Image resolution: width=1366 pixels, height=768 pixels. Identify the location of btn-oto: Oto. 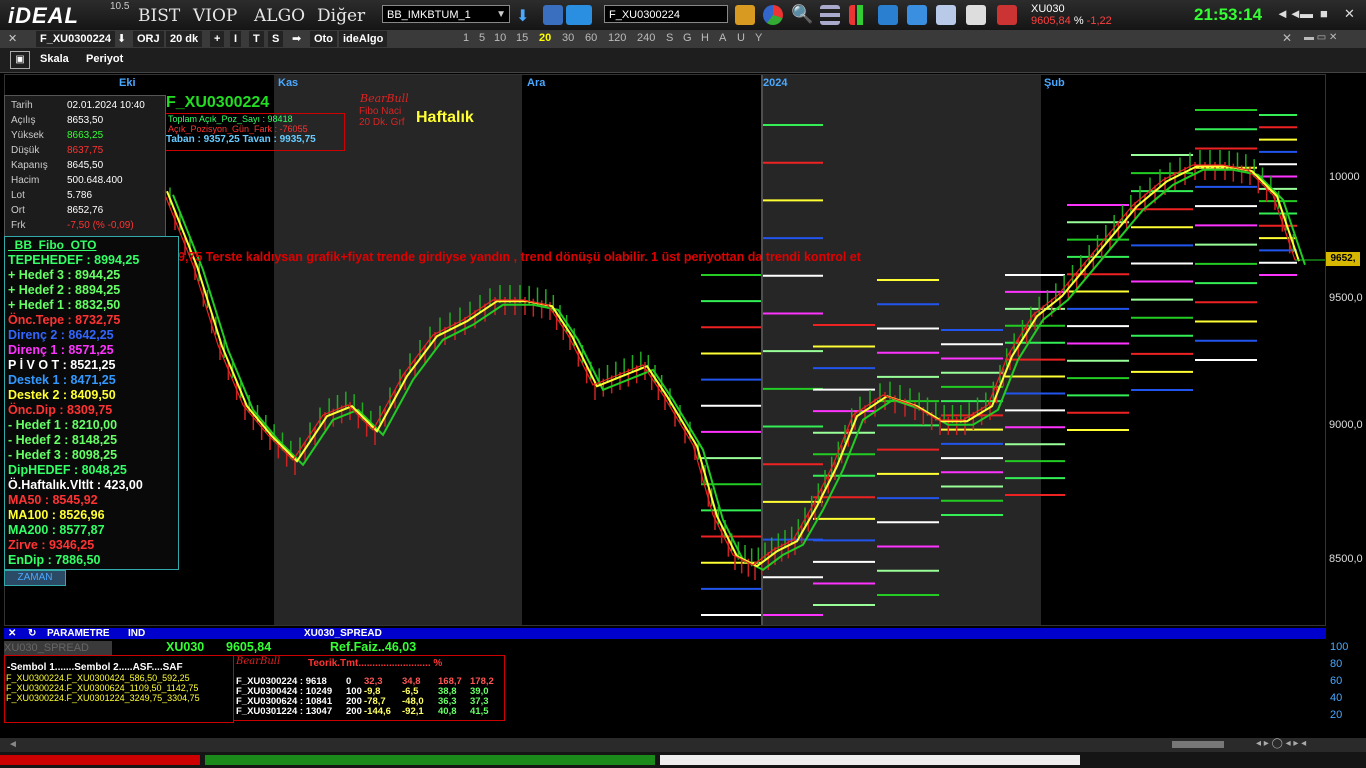
(323, 39).